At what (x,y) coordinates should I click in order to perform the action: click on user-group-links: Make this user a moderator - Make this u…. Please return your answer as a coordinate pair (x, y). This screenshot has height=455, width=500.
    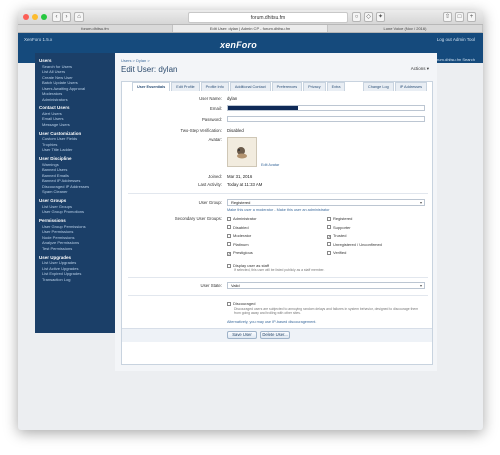
    Looking at the image, I should click on (278, 210).